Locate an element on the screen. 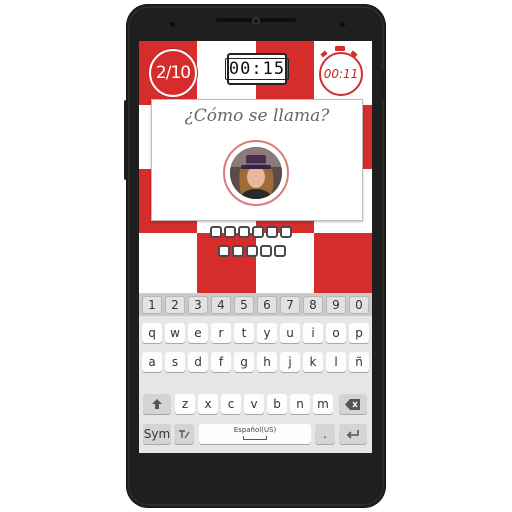  enter-key is located at coordinates (353, 434).